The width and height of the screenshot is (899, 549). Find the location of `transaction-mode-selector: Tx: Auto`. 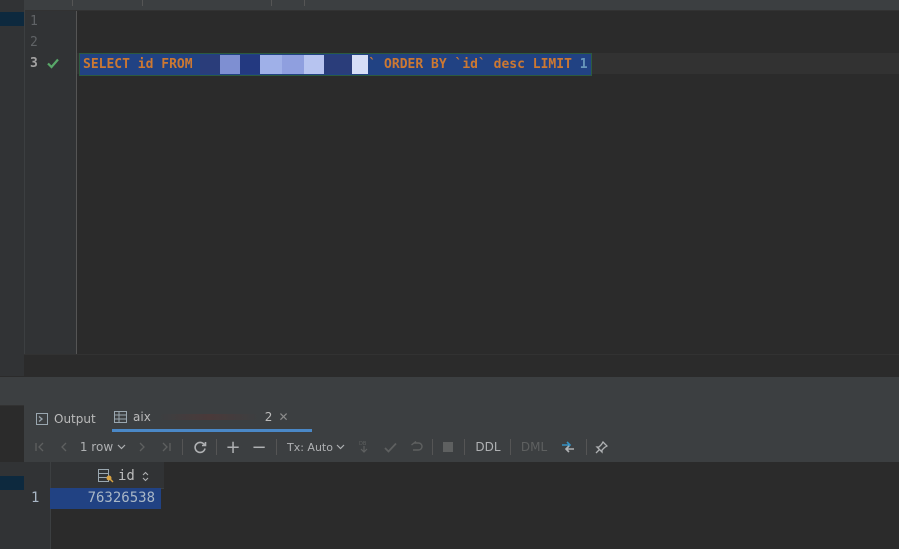

transaction-mode-selector: Tx: Auto is located at coordinates (316, 447).